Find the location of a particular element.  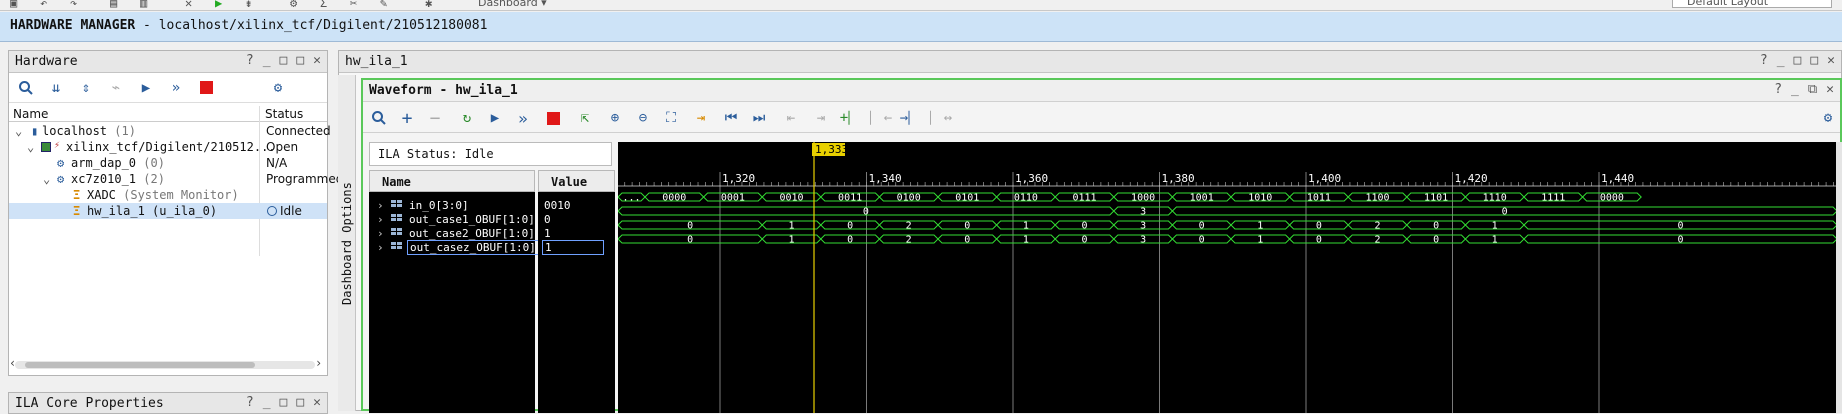

signal-row: › out_case2_OBUF[1:0] is located at coordinates (452, 234).